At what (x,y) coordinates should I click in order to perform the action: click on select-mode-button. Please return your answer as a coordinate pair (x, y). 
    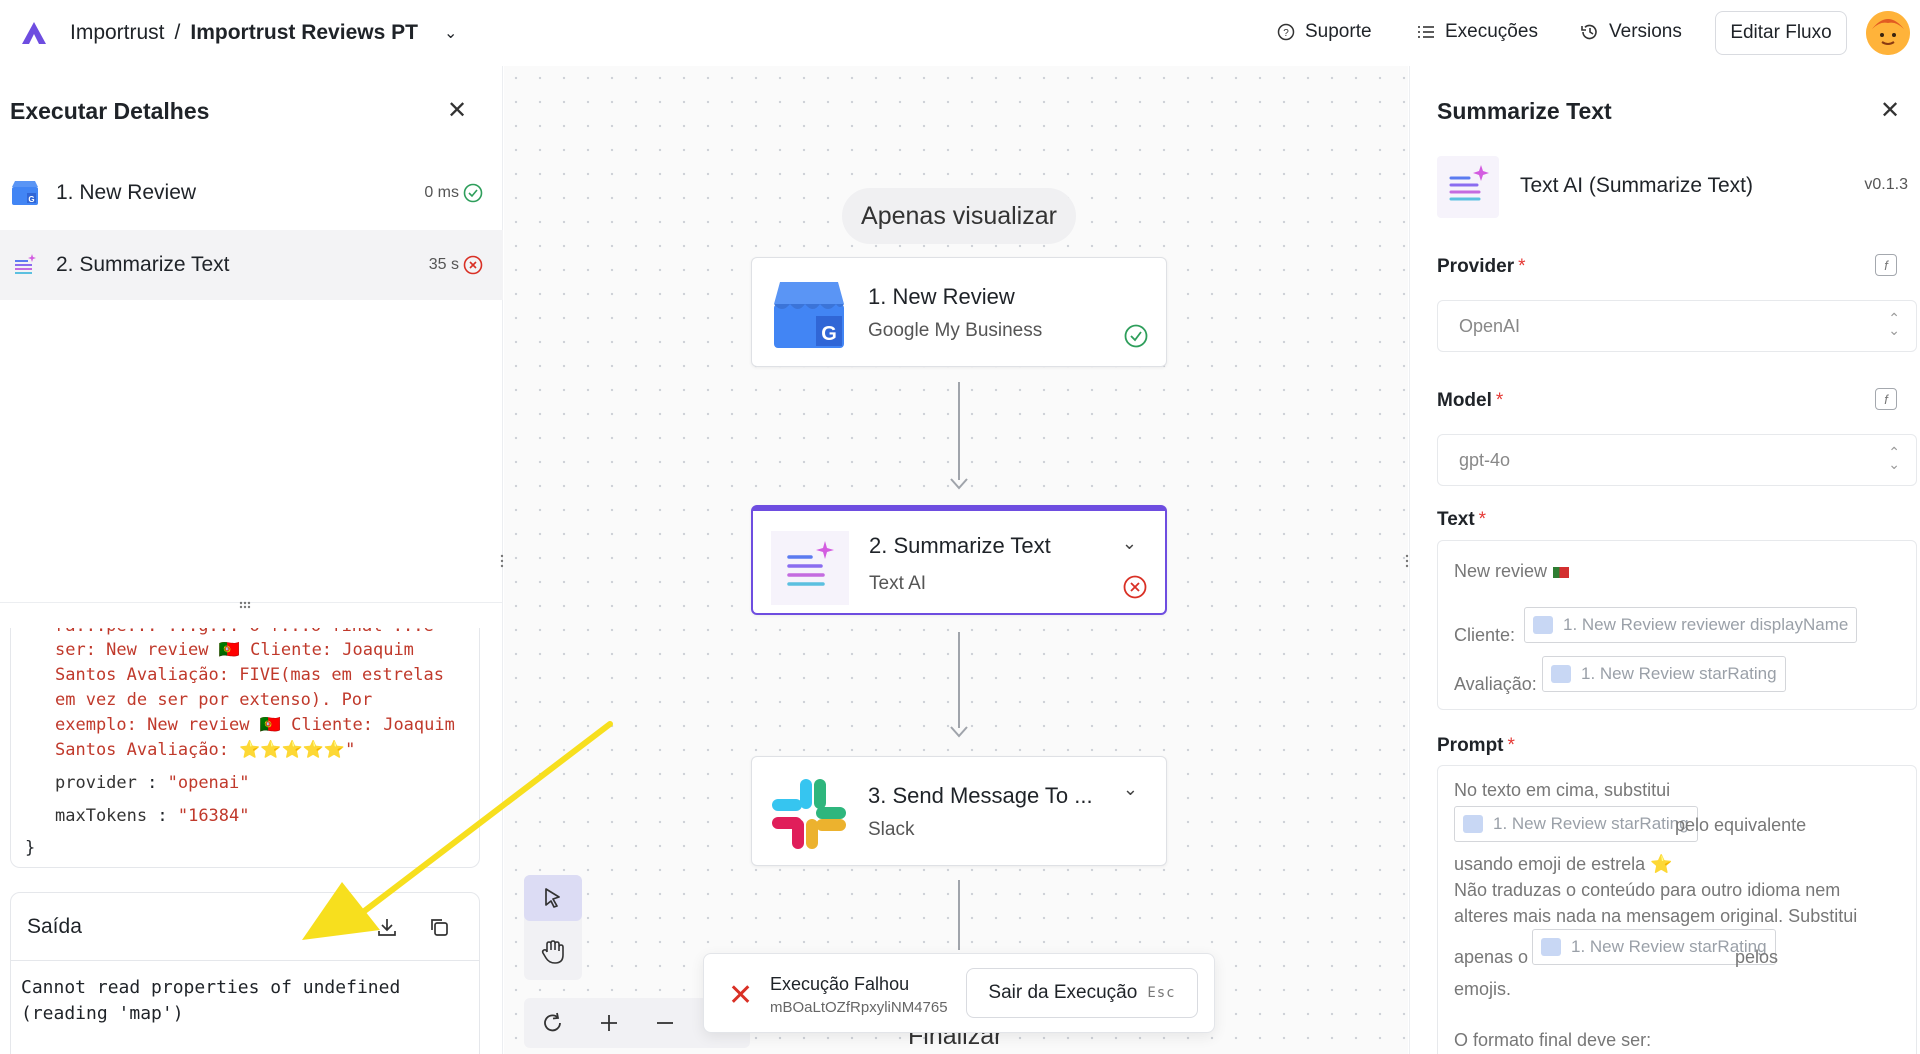
    Looking at the image, I should click on (553, 898).